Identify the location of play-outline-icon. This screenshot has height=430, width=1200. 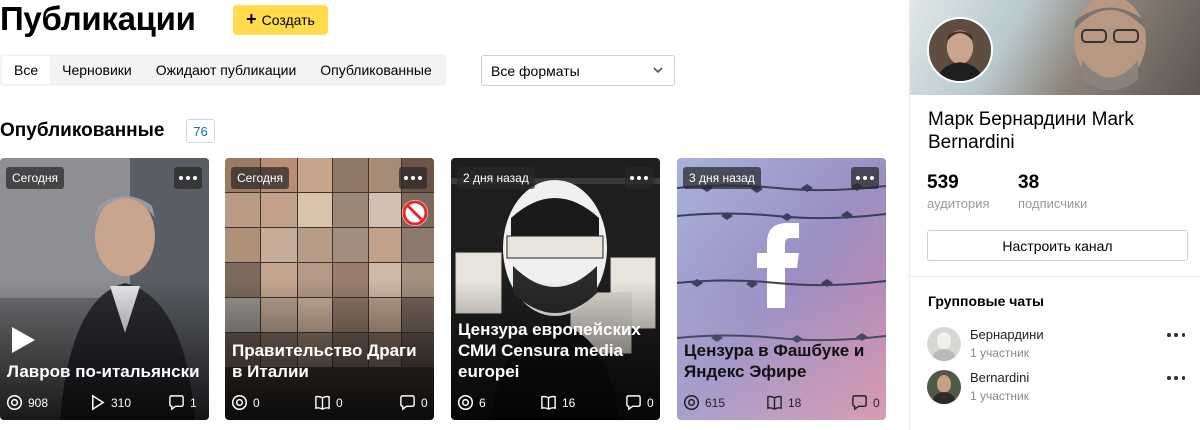
(98, 402).